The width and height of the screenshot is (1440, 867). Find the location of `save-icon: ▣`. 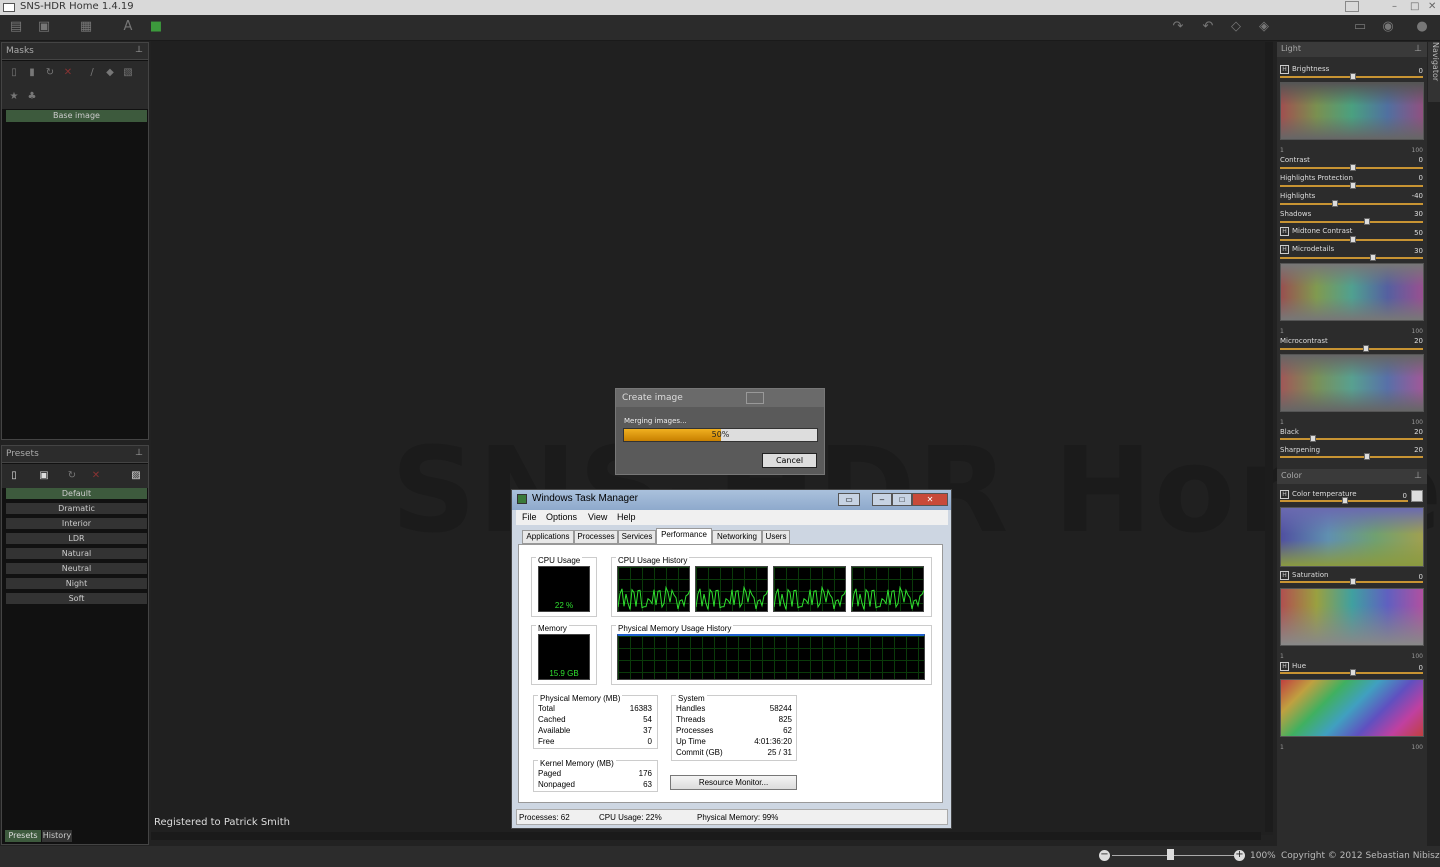

save-icon: ▣ is located at coordinates (44, 27).